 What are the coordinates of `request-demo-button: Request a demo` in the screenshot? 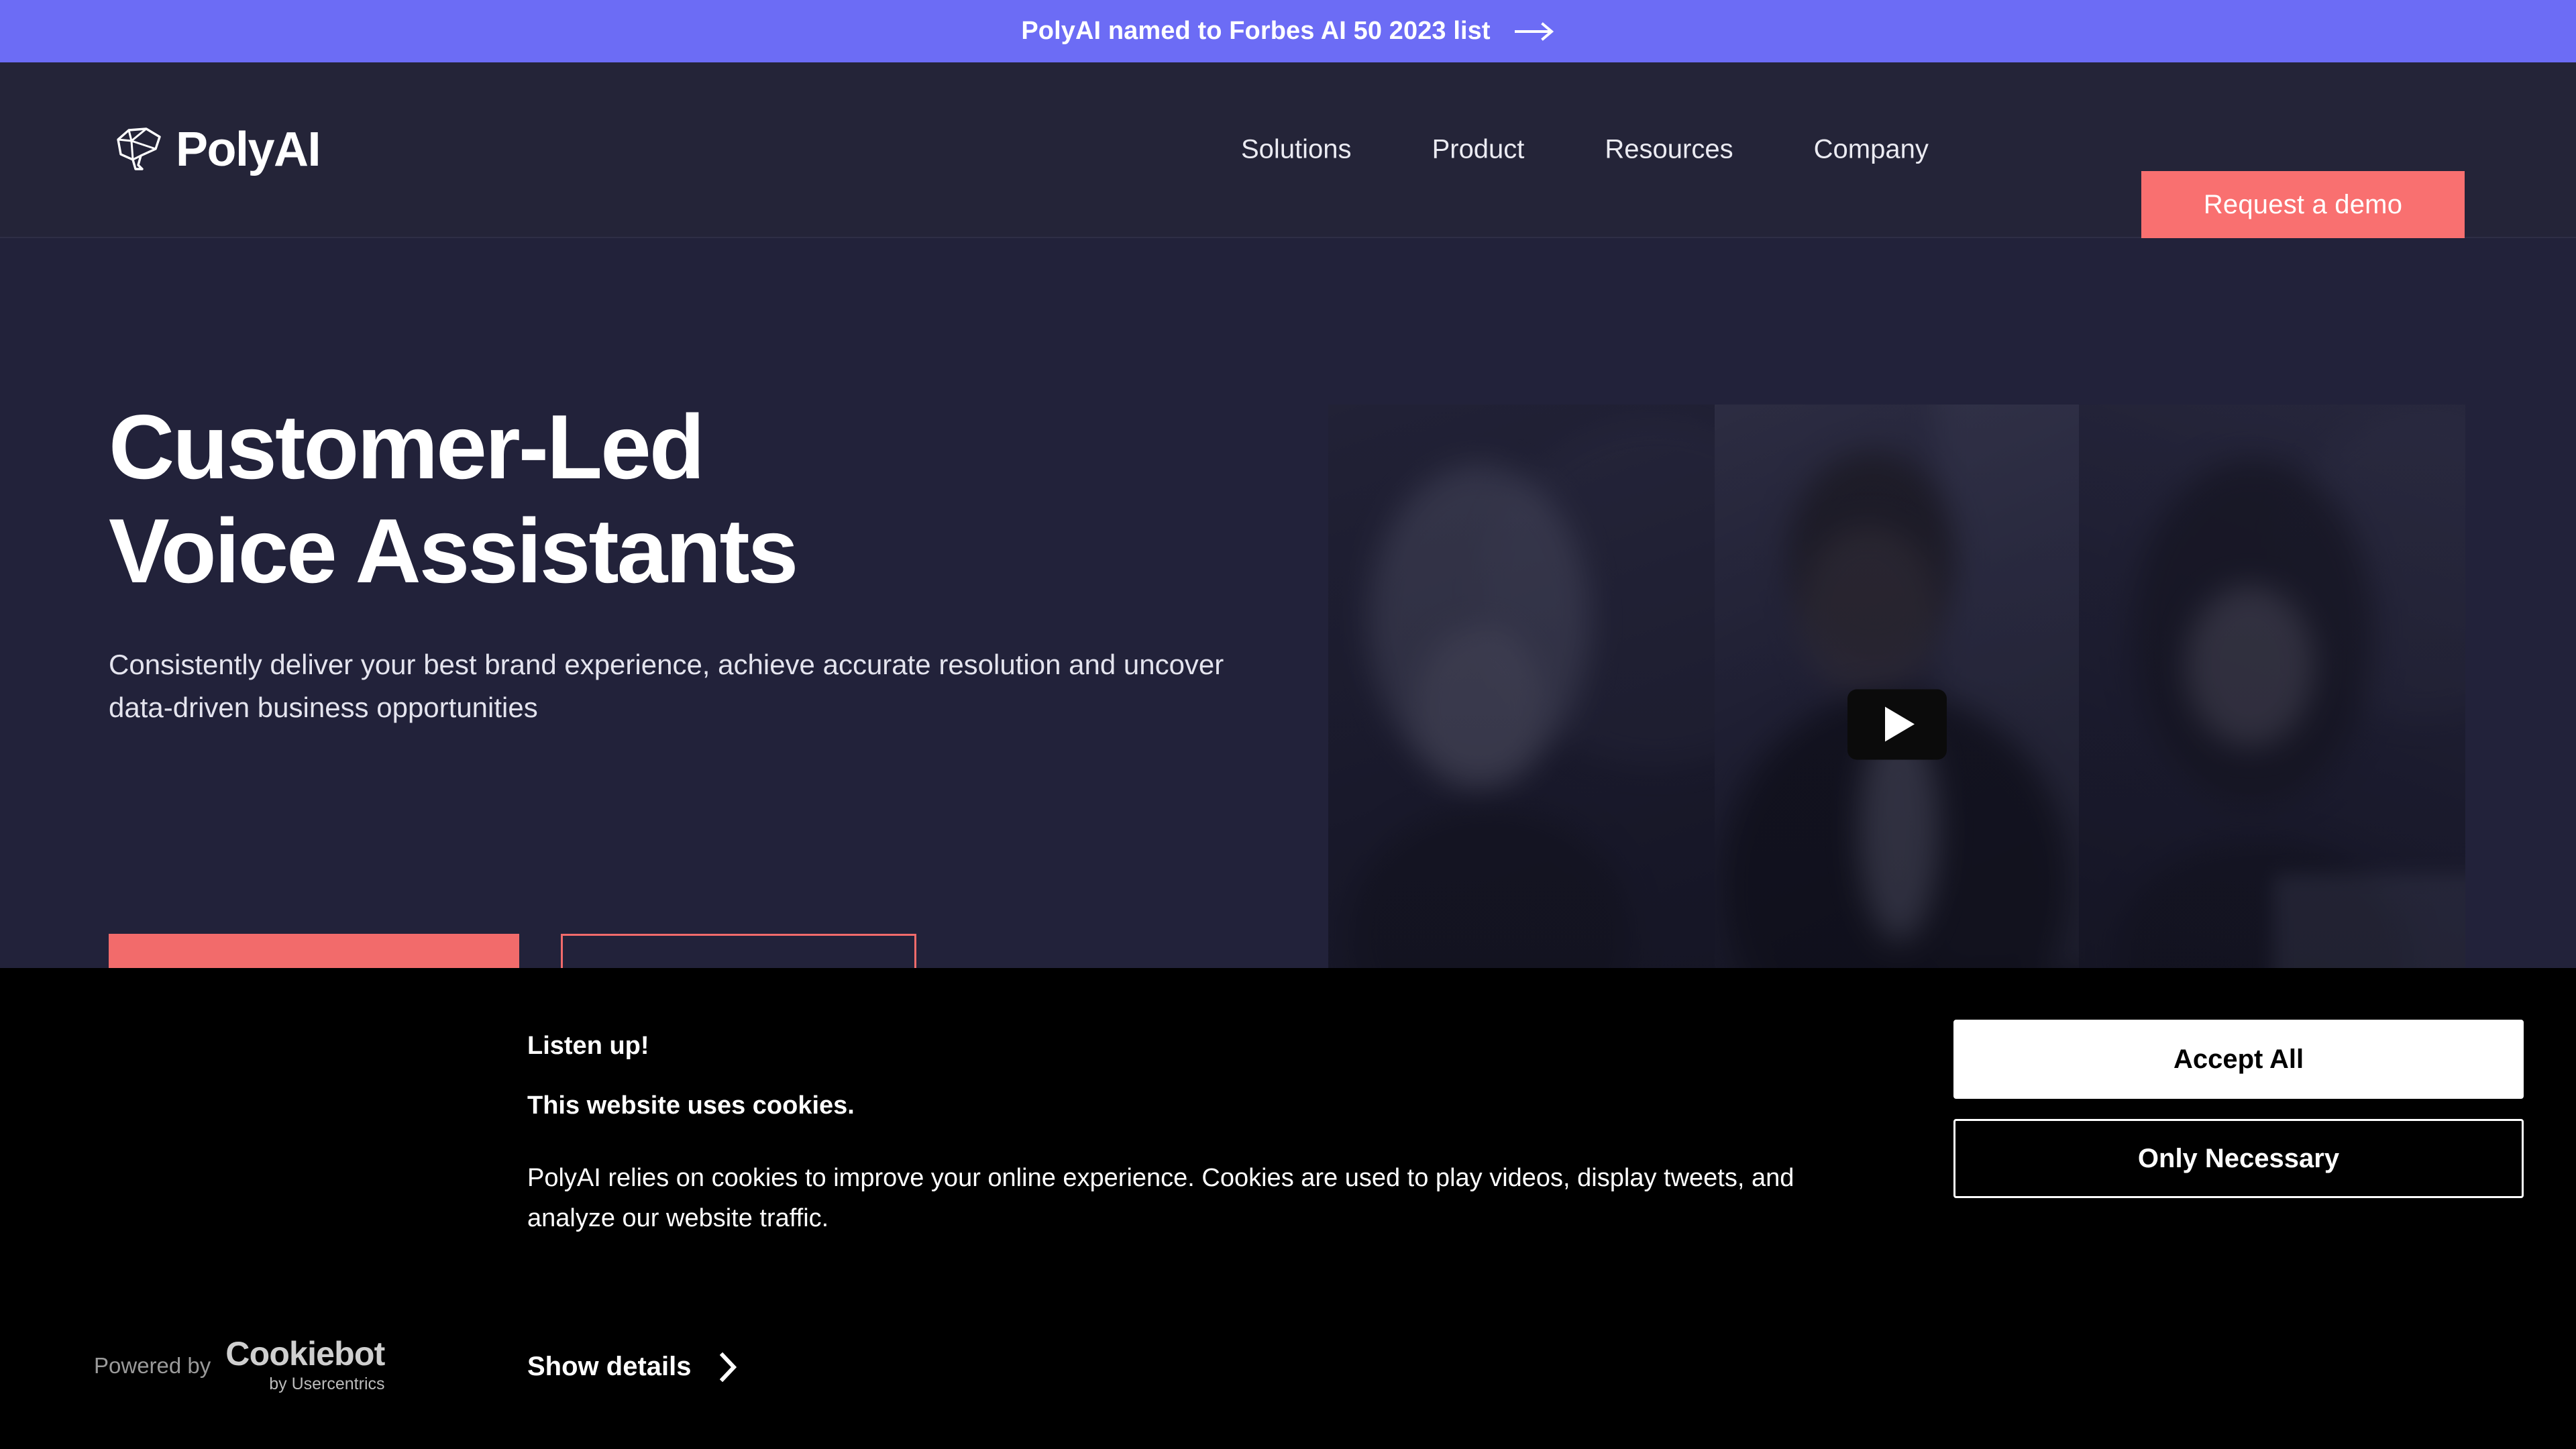 It's located at (2303, 204).